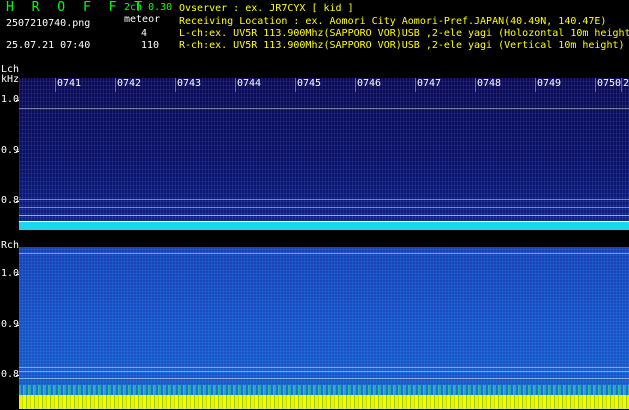 This screenshot has height=410, width=629. I want to click on rch-ytick-0-9: 0.9, so click(11, 324).